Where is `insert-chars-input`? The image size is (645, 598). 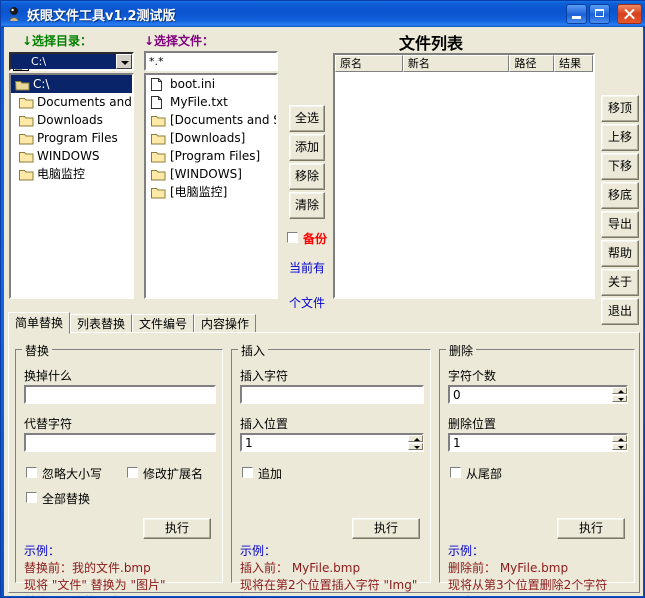 insert-chars-input is located at coordinates (332, 394).